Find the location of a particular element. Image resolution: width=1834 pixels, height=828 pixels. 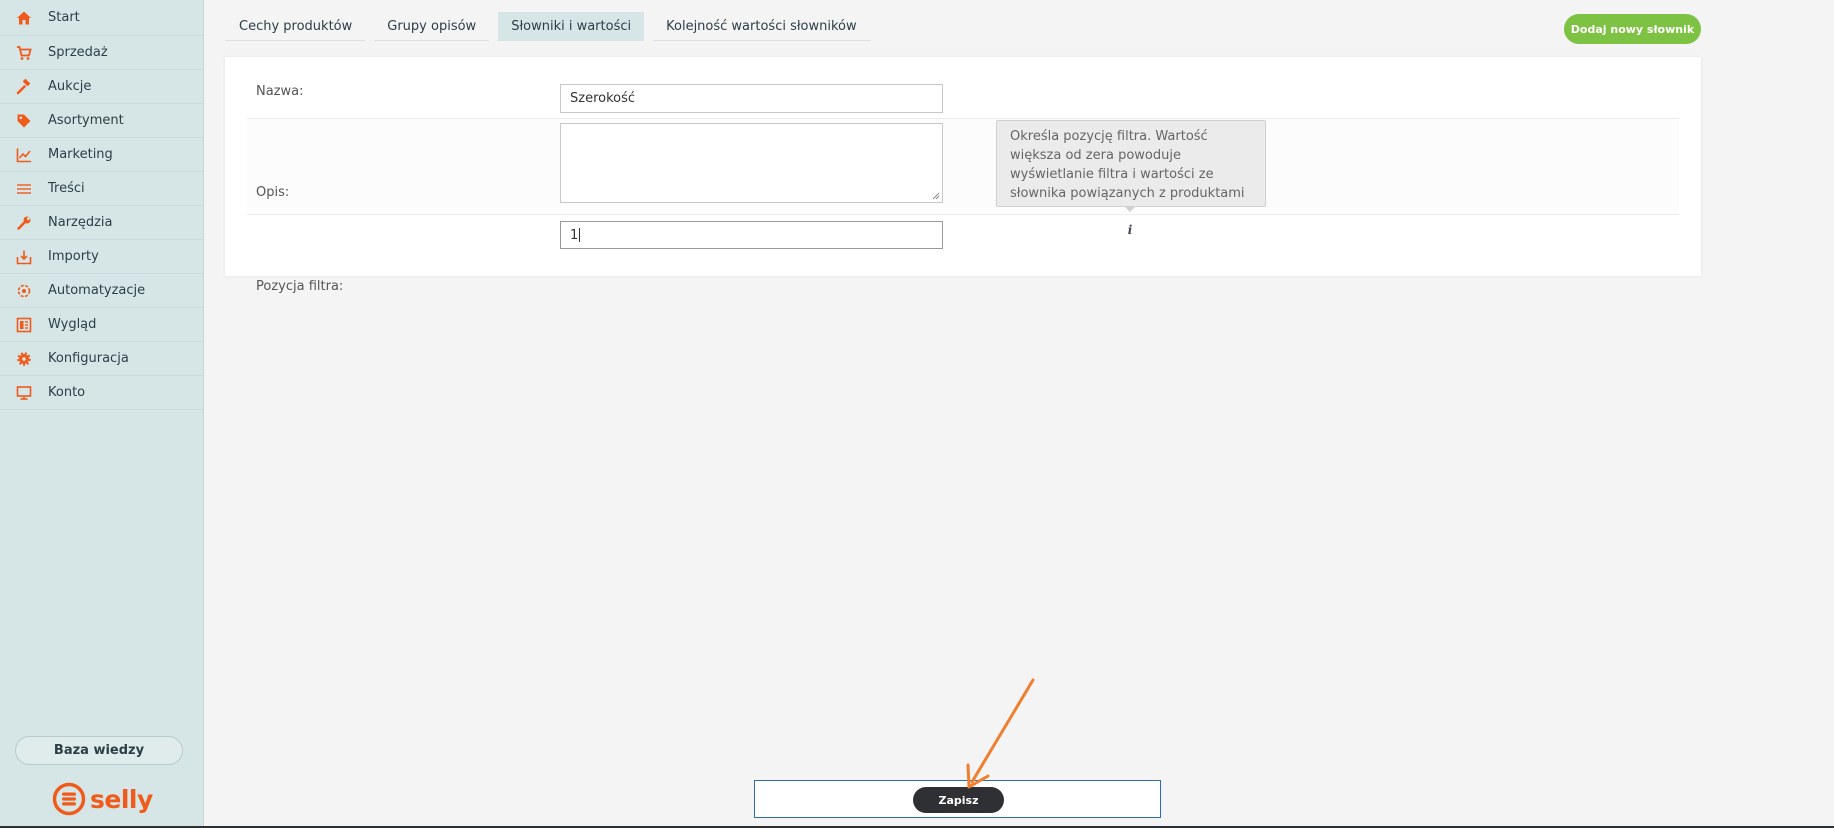

sidebar-item-konfiguracja: Konfiguracja is located at coordinates (101, 359).